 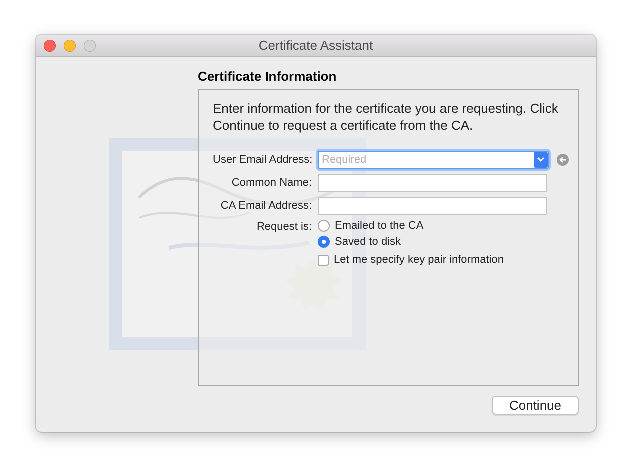 I want to click on window-title: Certificate Assistant, so click(x=316, y=45).